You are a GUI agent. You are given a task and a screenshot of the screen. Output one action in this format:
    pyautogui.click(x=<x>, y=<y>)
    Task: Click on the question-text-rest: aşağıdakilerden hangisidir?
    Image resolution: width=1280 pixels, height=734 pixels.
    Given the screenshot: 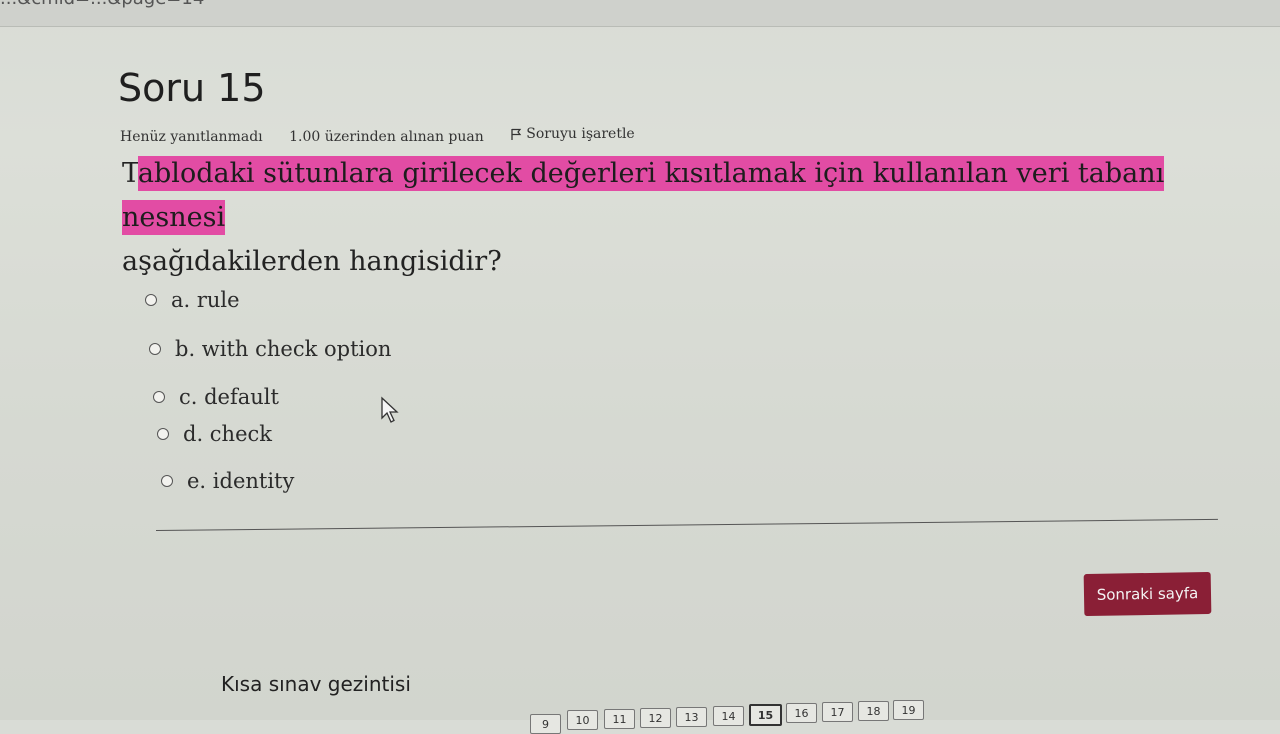 What is the action you would take?
    pyautogui.click(x=312, y=261)
    